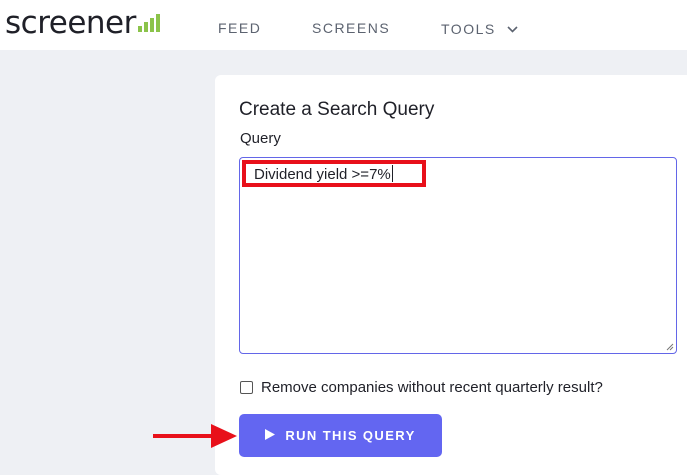 This screenshot has width=687, height=475. Describe the element at coordinates (334, 173) in the screenshot. I see `highlight-box-annotation` at that location.